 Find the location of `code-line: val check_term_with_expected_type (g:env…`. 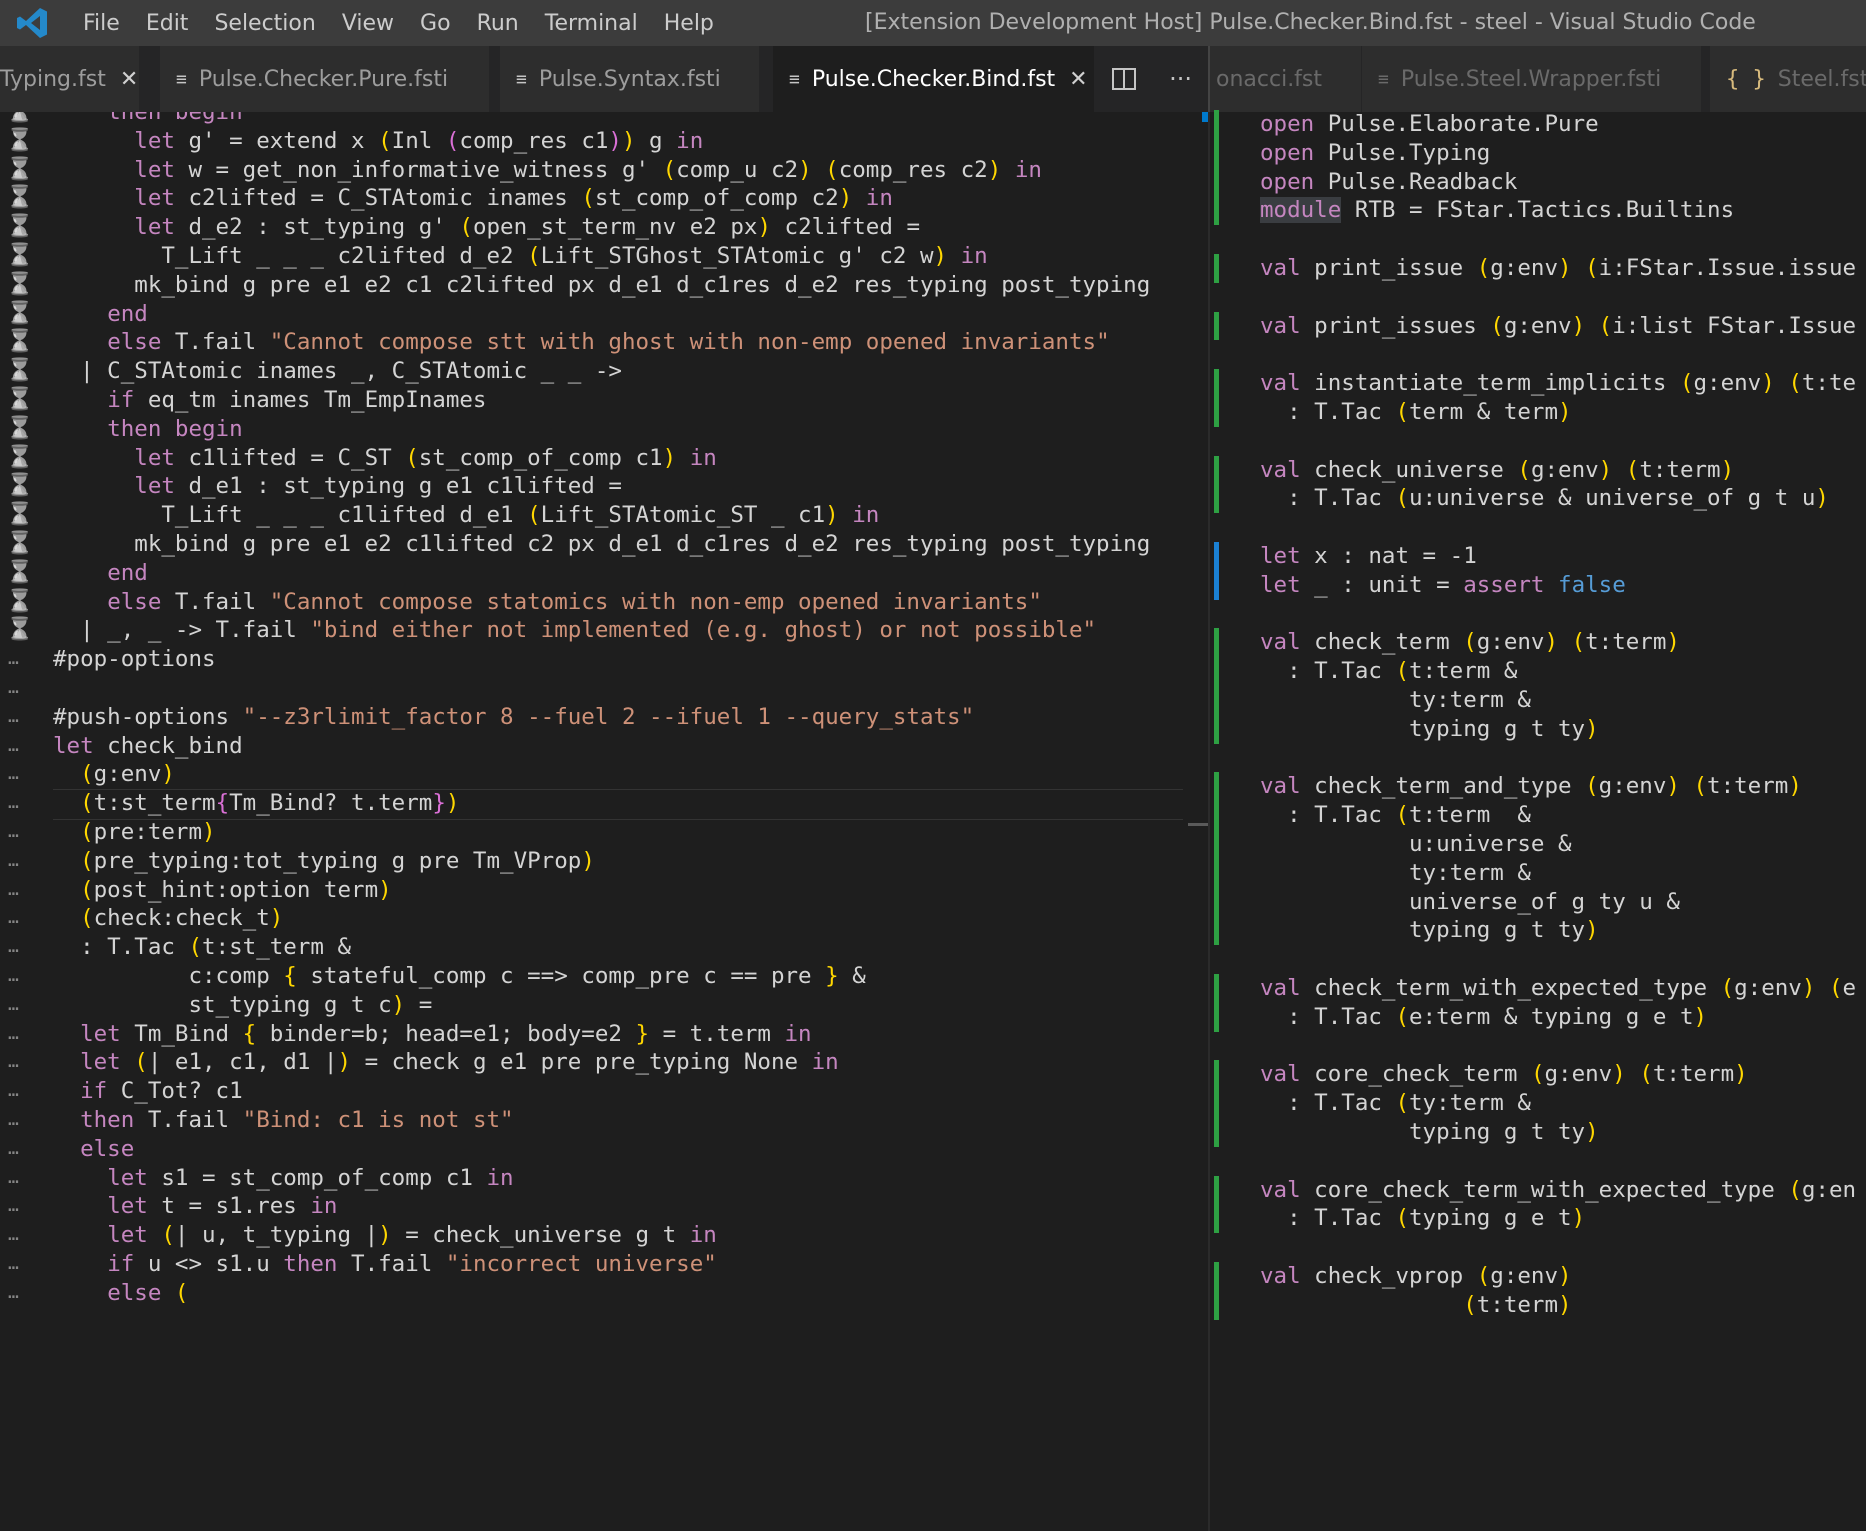

code-line: val check_term_with_expected_type (g:env… is located at coordinates (1538, 988).